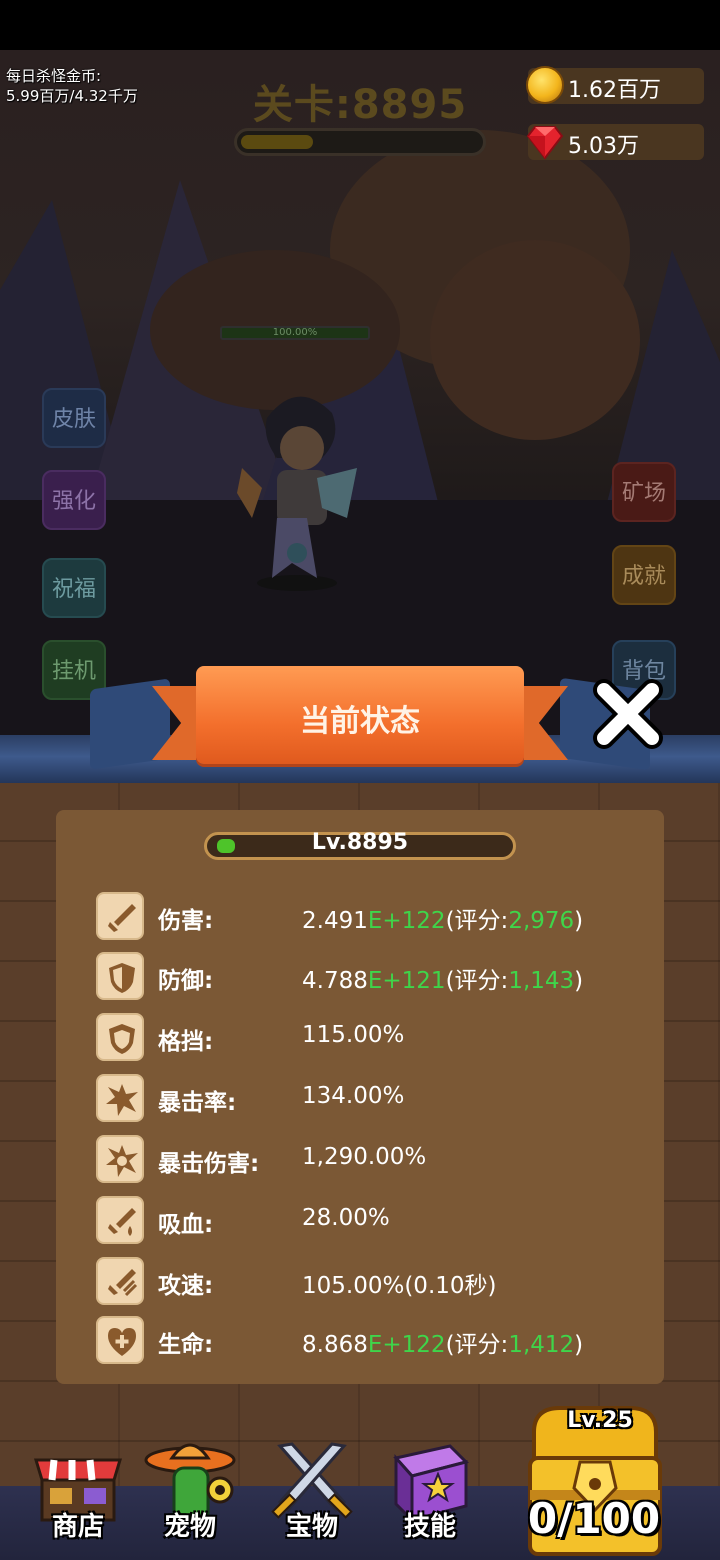  I want to click on sword-icon, so click(120, 916).